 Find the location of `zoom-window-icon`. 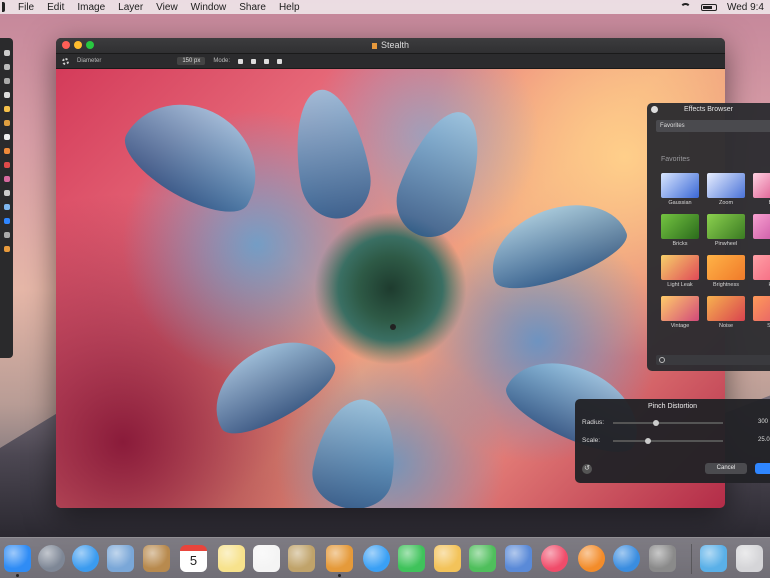

zoom-window-icon is located at coordinates (90, 45).